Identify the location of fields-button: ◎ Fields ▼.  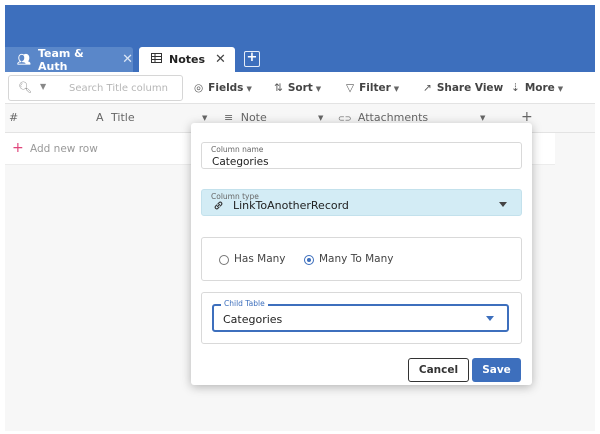
(223, 88).